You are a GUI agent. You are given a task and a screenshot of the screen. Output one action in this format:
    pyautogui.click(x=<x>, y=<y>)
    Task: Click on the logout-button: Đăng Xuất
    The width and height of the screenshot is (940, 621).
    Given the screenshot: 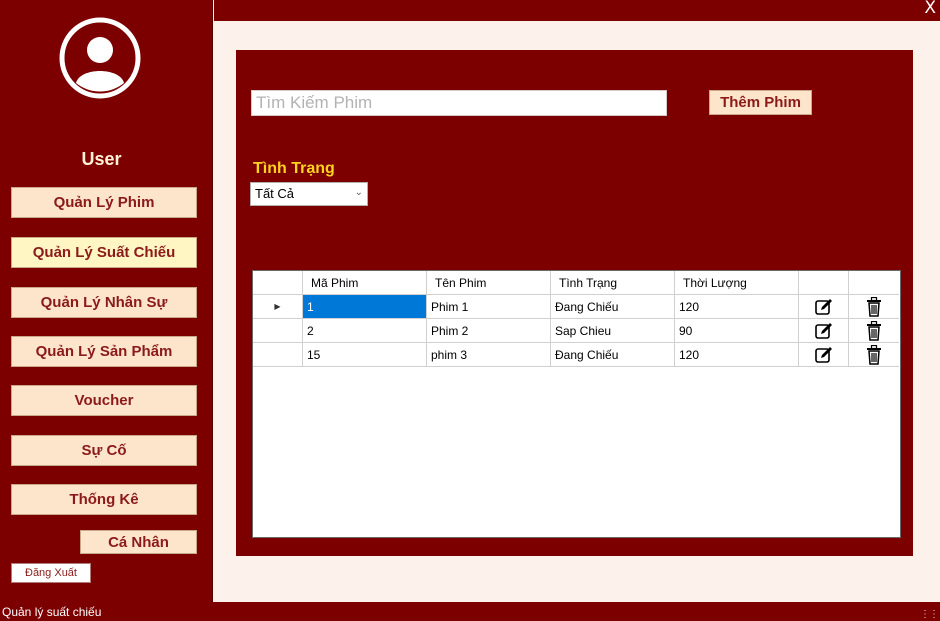 What is the action you would take?
    pyautogui.click(x=51, y=573)
    